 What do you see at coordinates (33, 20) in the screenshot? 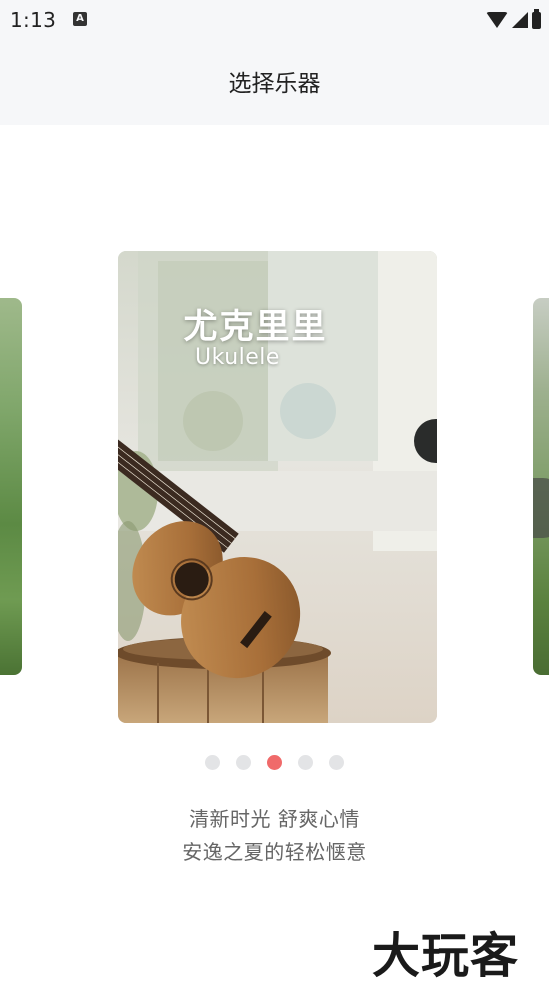
I see `status-time: 1:13` at bounding box center [33, 20].